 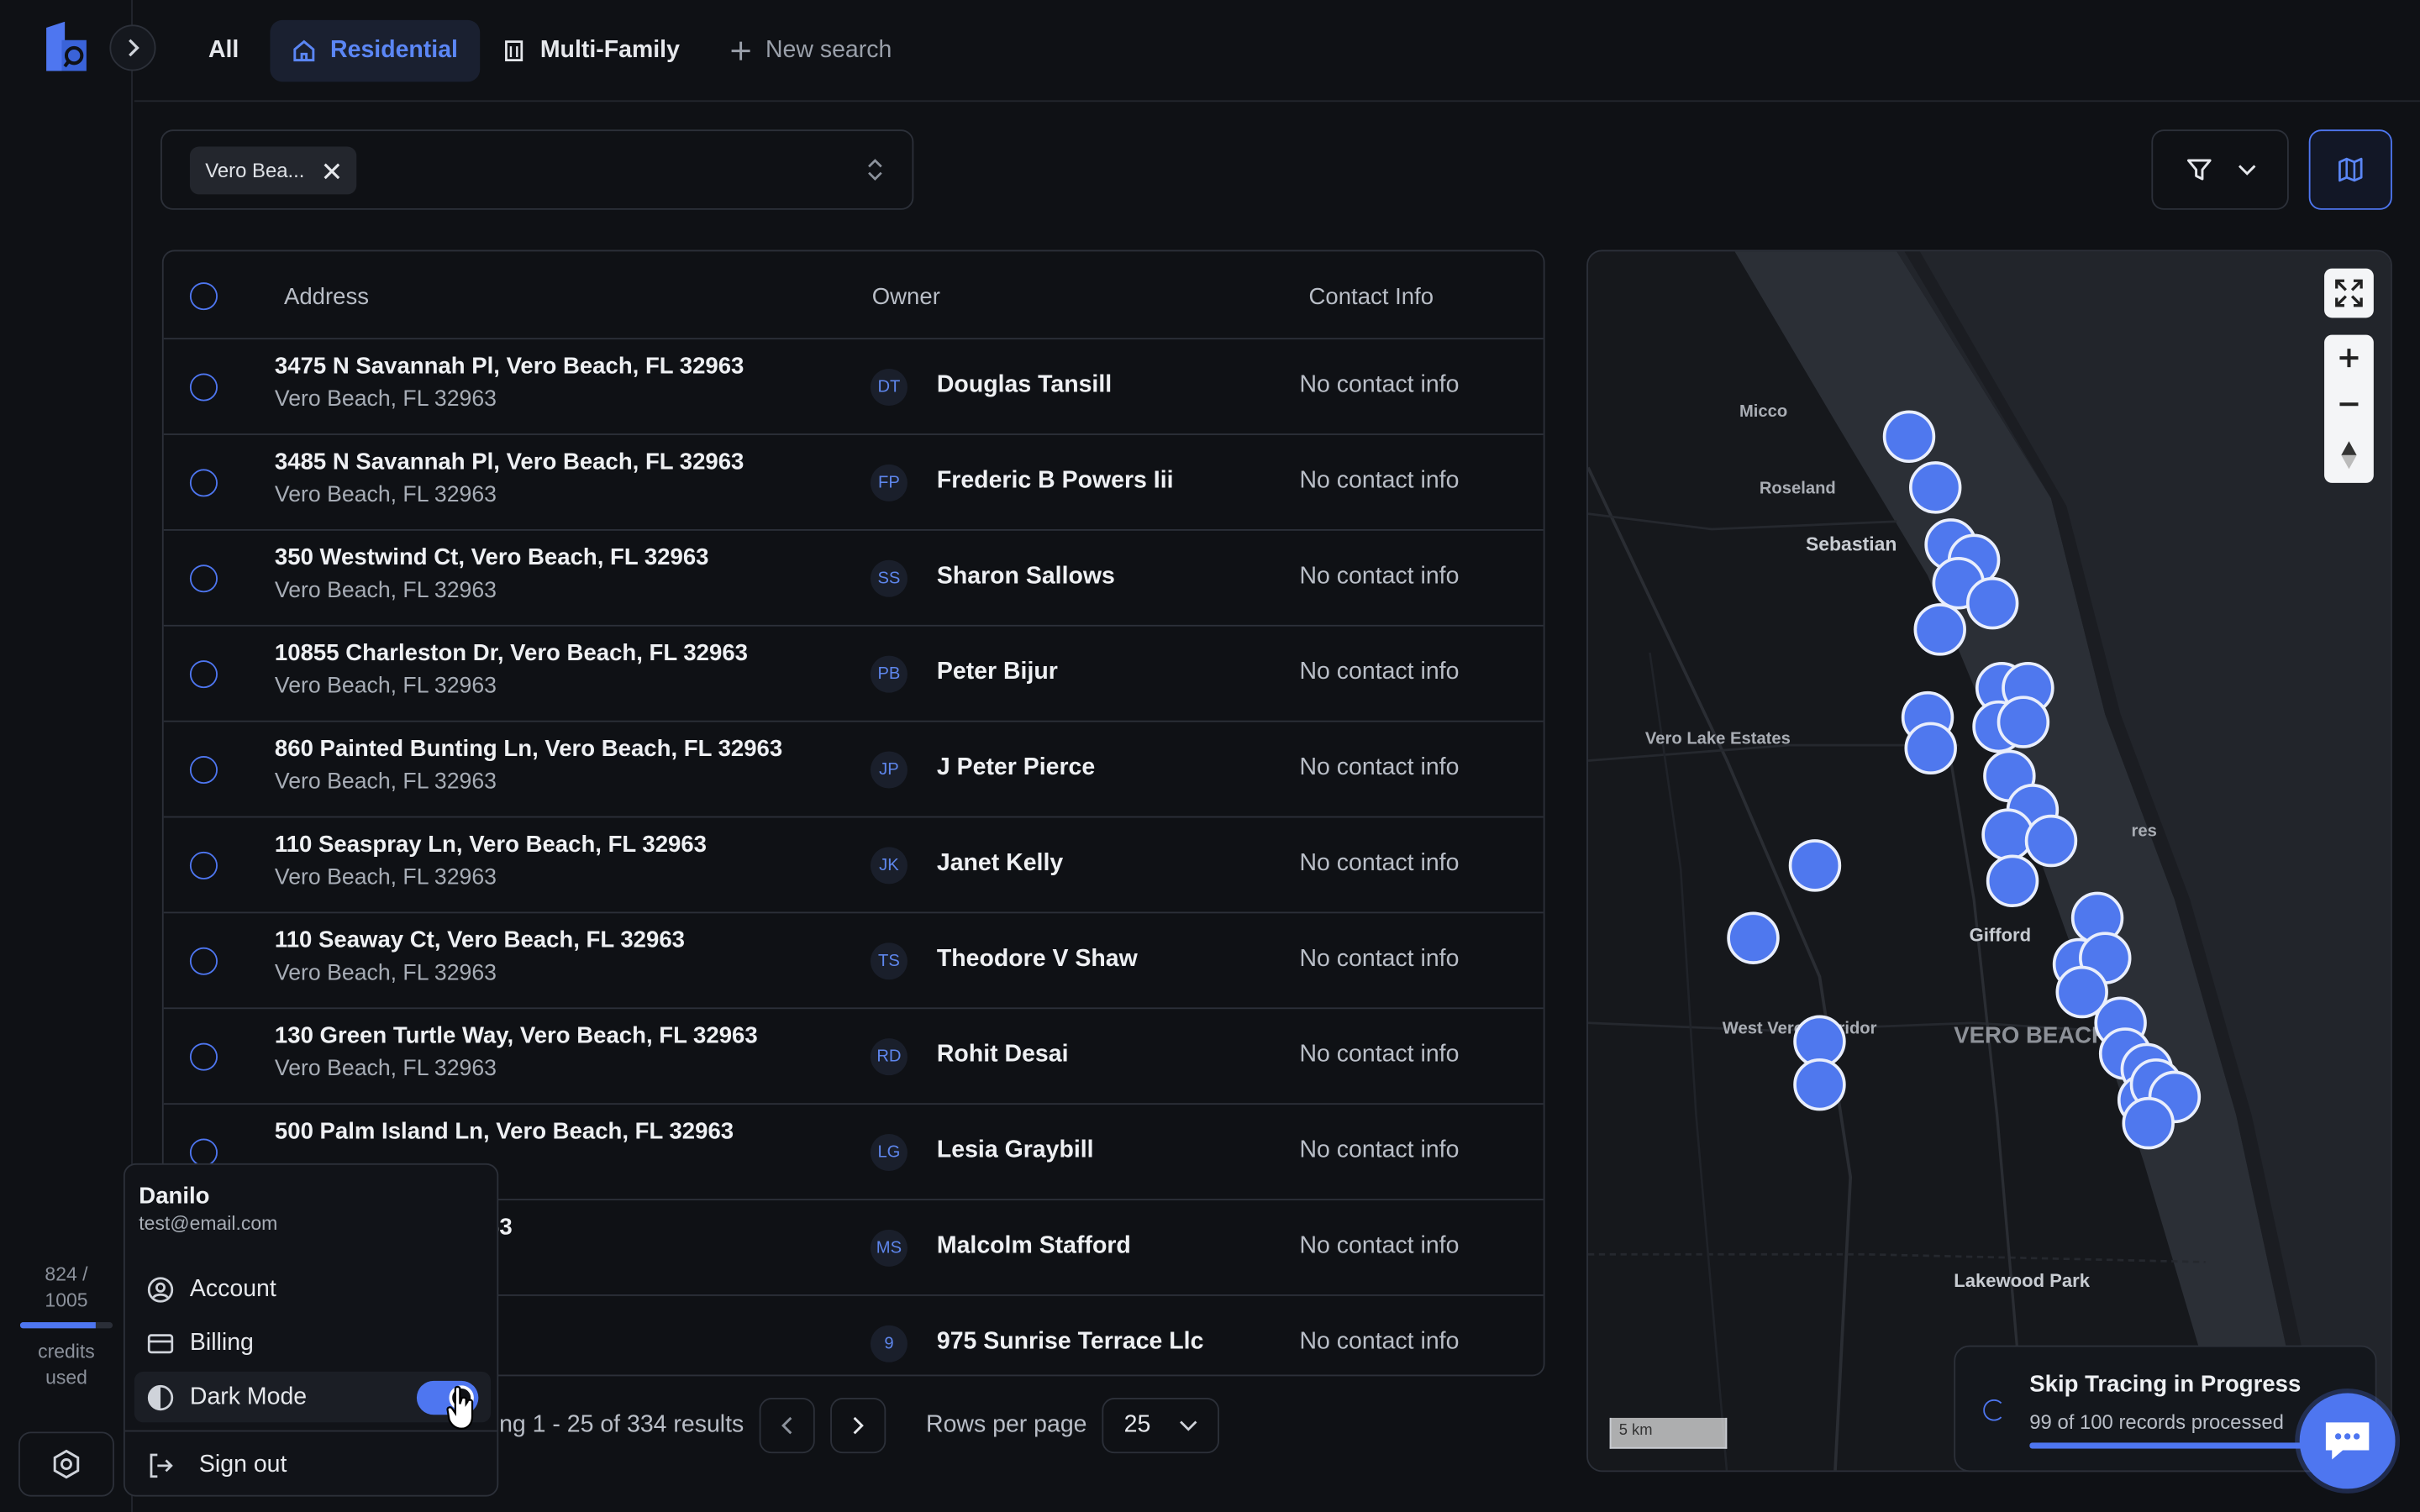 I want to click on rows-per-page-select: 25, so click(x=1161, y=1426).